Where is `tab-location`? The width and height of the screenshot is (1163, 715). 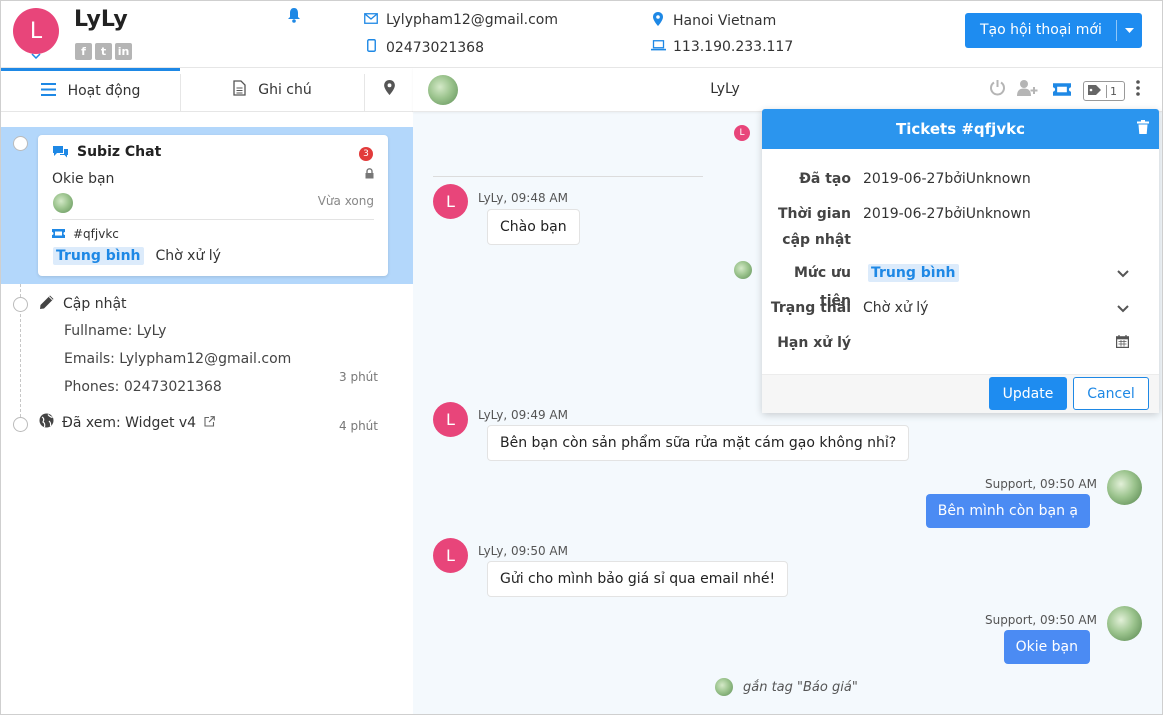
tab-location is located at coordinates (389, 89).